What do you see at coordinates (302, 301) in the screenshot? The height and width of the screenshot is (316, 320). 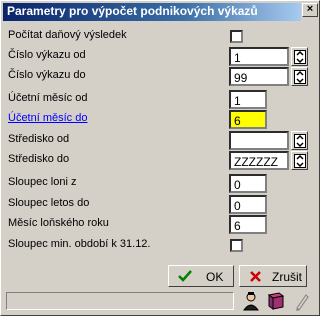 I see `pencil-icon` at bounding box center [302, 301].